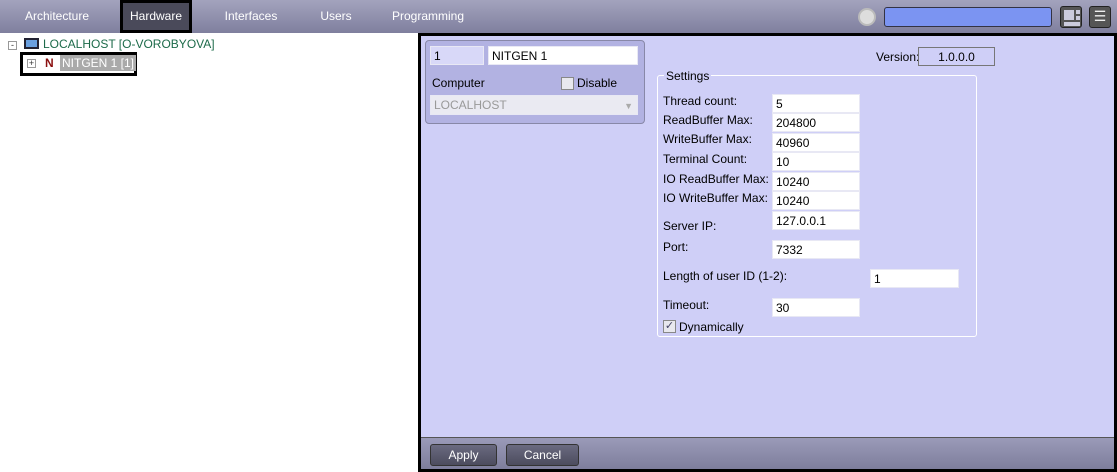 The image size is (1117, 472). What do you see at coordinates (669, 326) in the screenshot?
I see `dynamically-checkbox: ✓` at bounding box center [669, 326].